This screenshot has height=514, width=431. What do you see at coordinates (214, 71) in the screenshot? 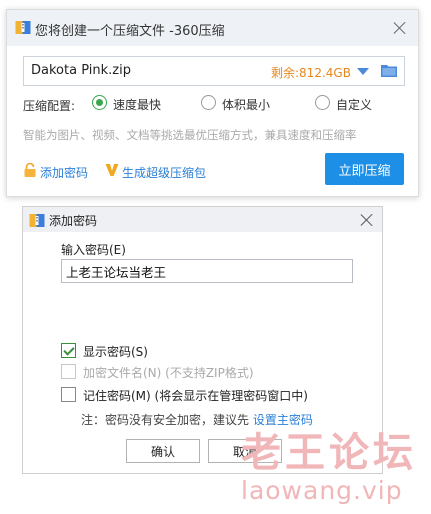
I see `output-path-field: Dakota Pink.zip 剩余:812.4GB` at bounding box center [214, 71].